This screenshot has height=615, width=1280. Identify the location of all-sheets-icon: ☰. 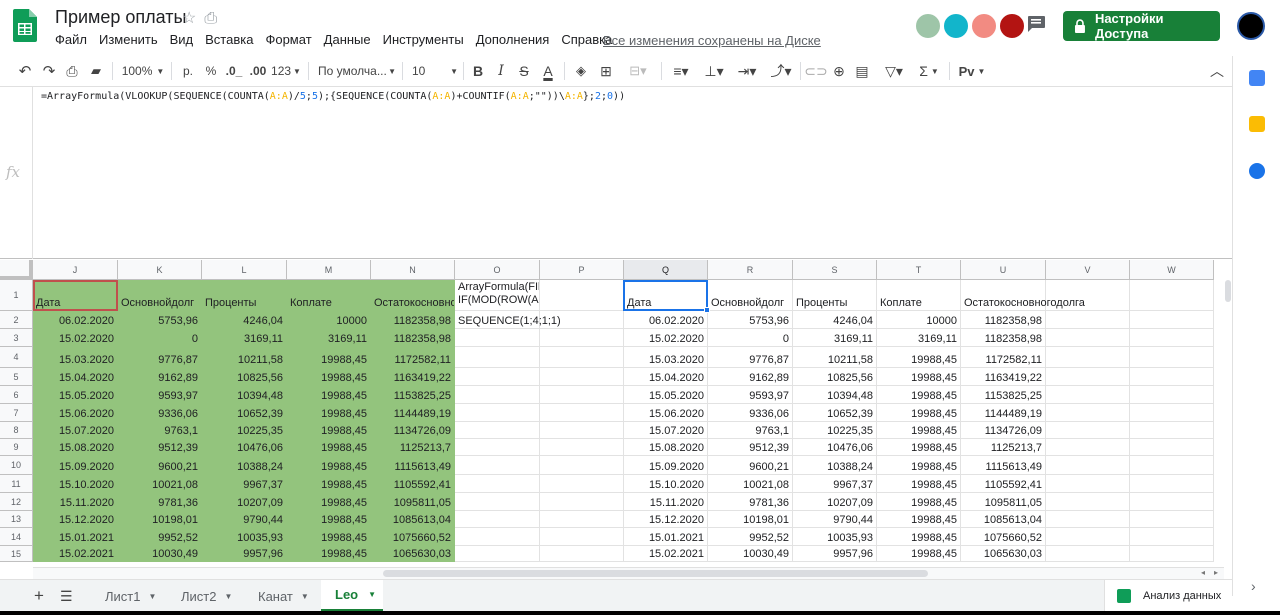
(67, 596).